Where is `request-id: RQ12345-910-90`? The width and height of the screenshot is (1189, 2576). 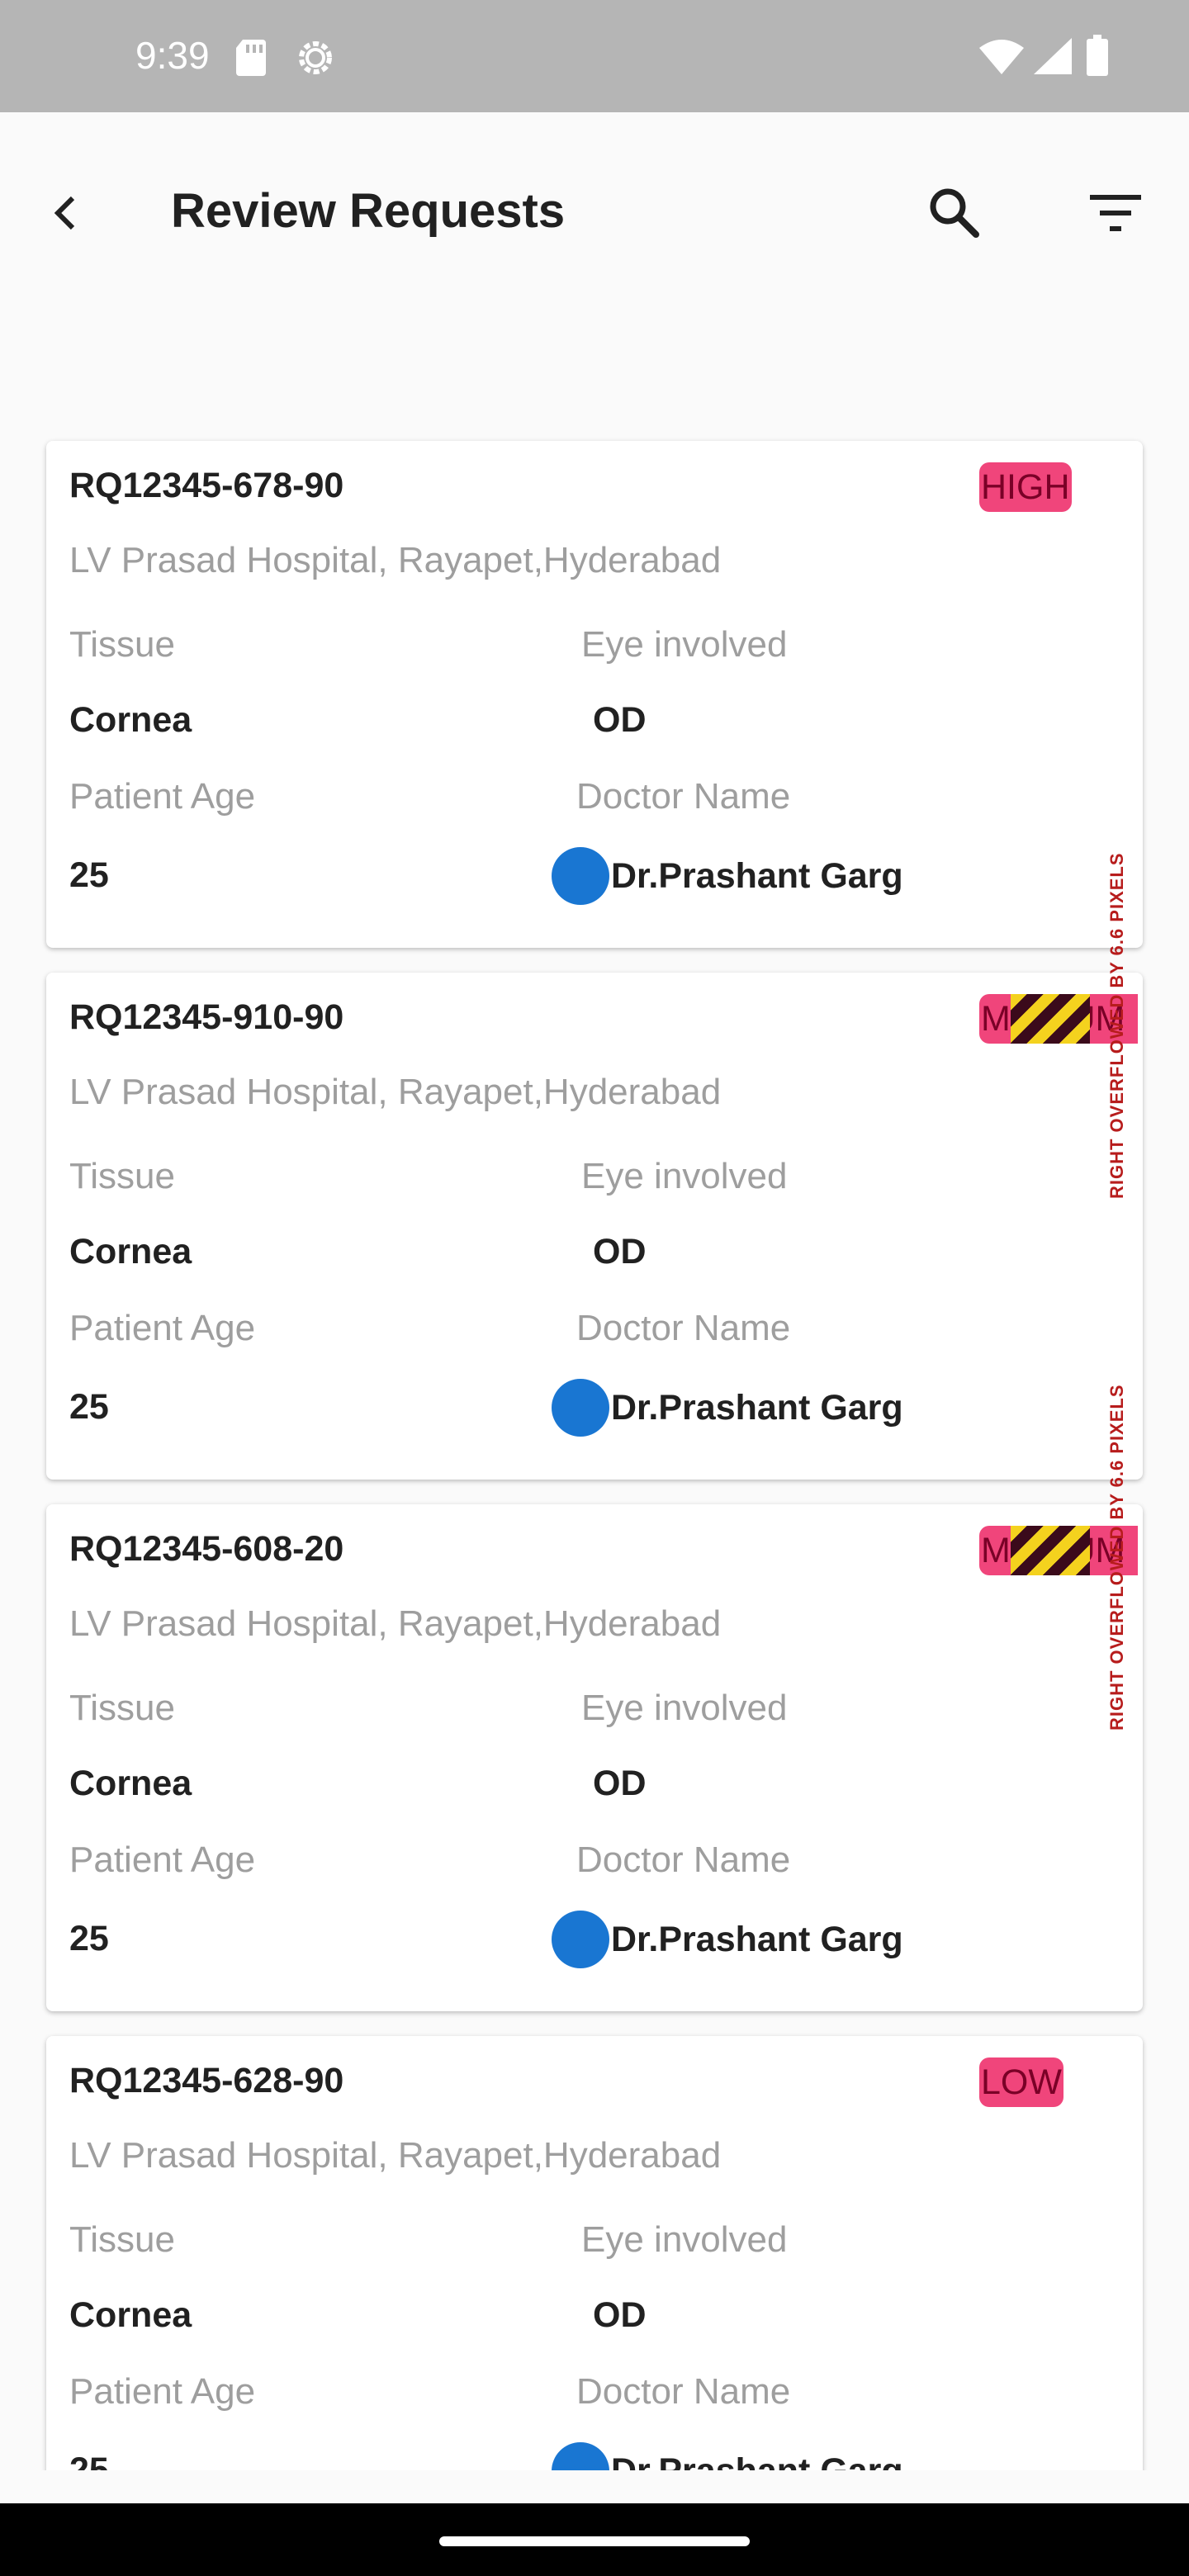 request-id: RQ12345-910-90 is located at coordinates (206, 1017).